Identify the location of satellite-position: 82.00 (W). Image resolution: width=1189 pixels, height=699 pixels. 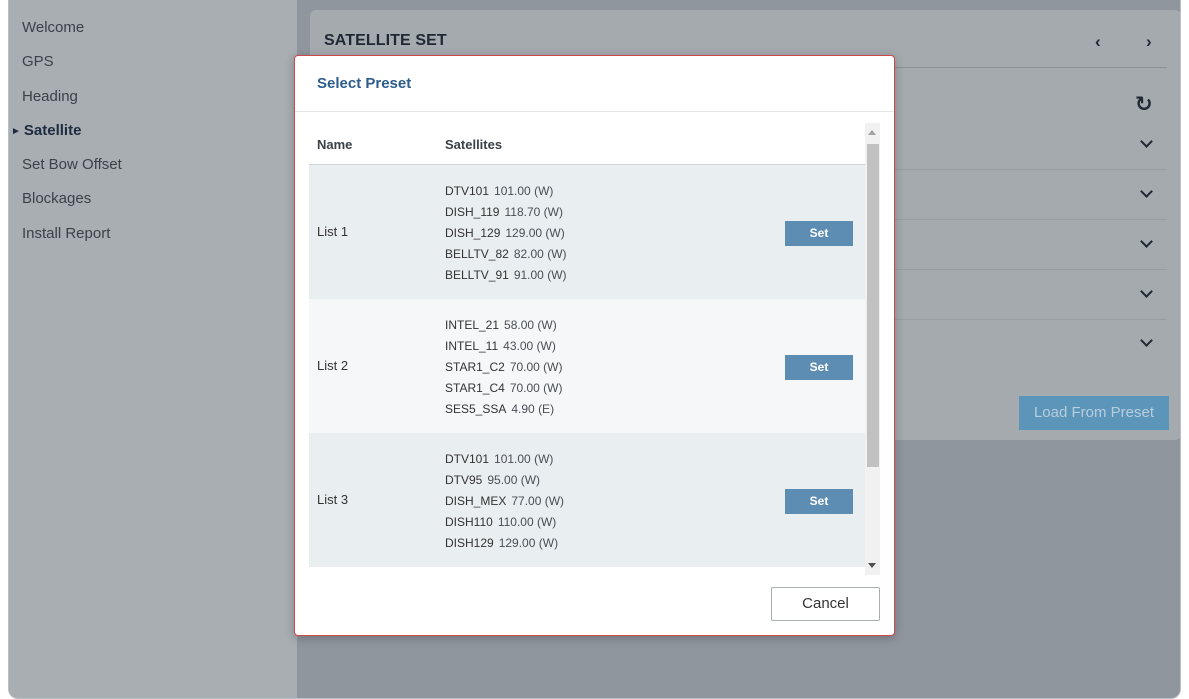
(540, 254).